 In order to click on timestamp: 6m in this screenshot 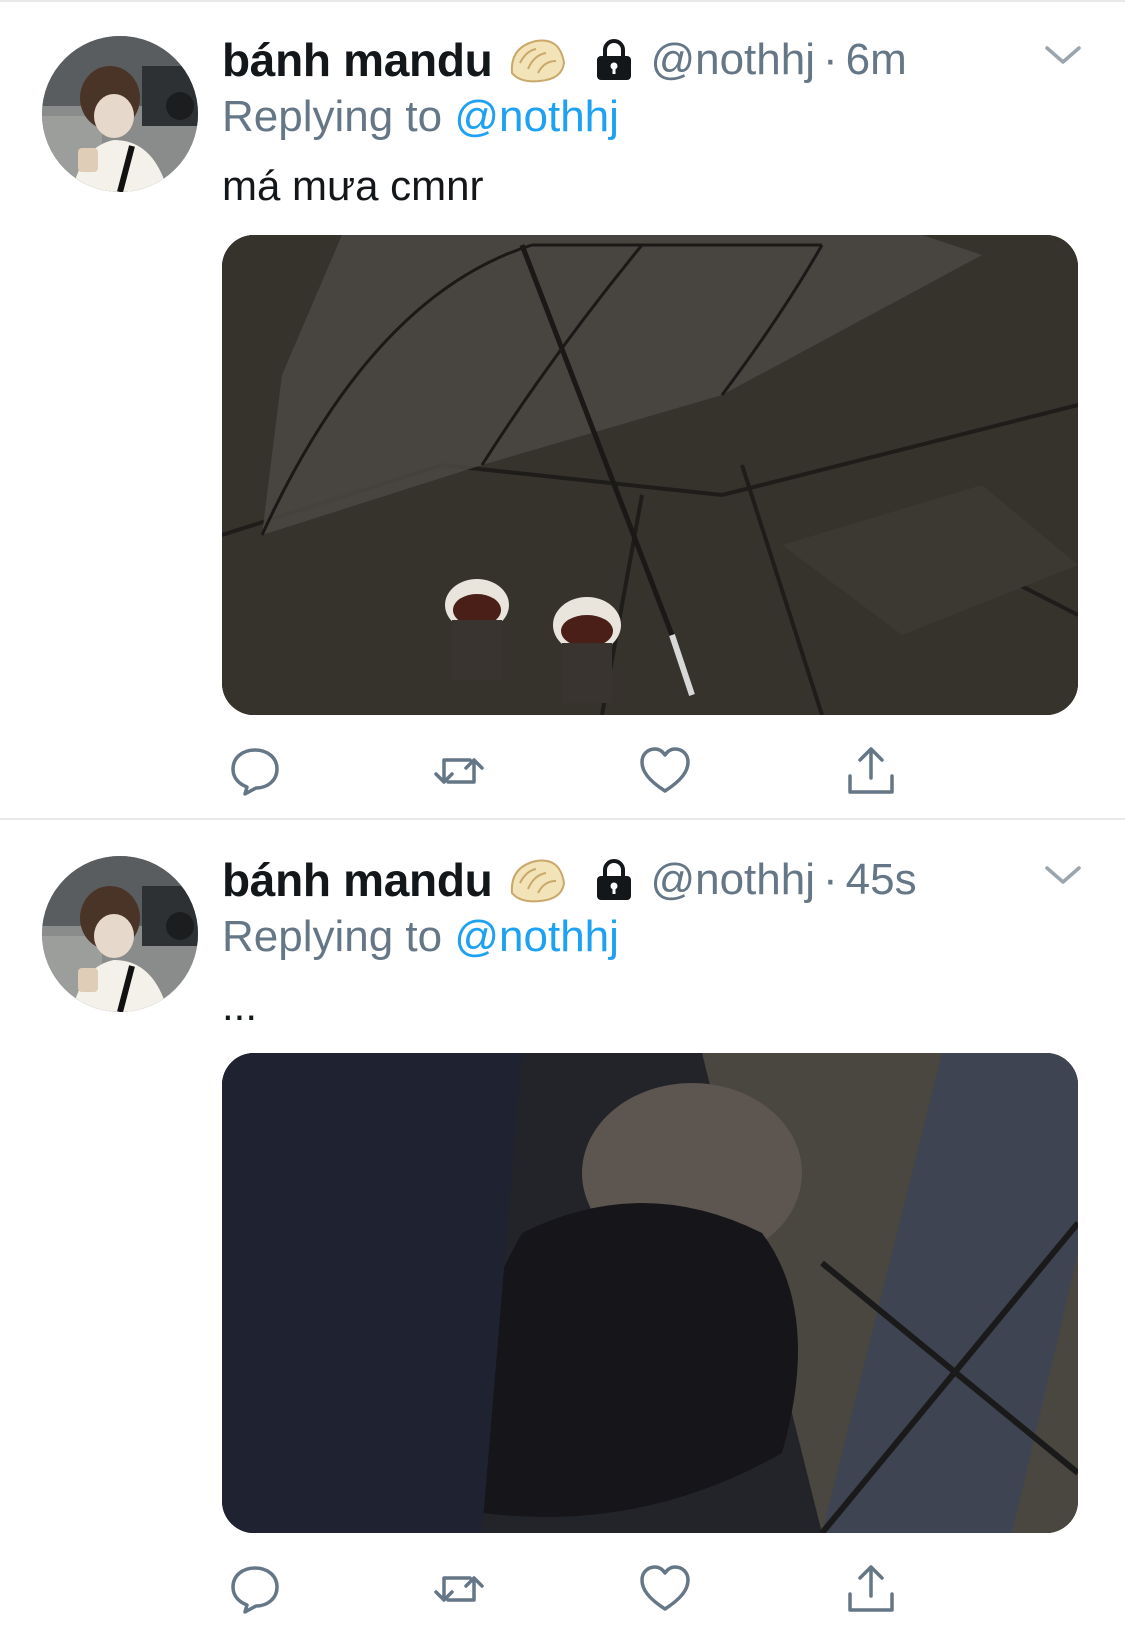, I will do `click(876, 60)`.